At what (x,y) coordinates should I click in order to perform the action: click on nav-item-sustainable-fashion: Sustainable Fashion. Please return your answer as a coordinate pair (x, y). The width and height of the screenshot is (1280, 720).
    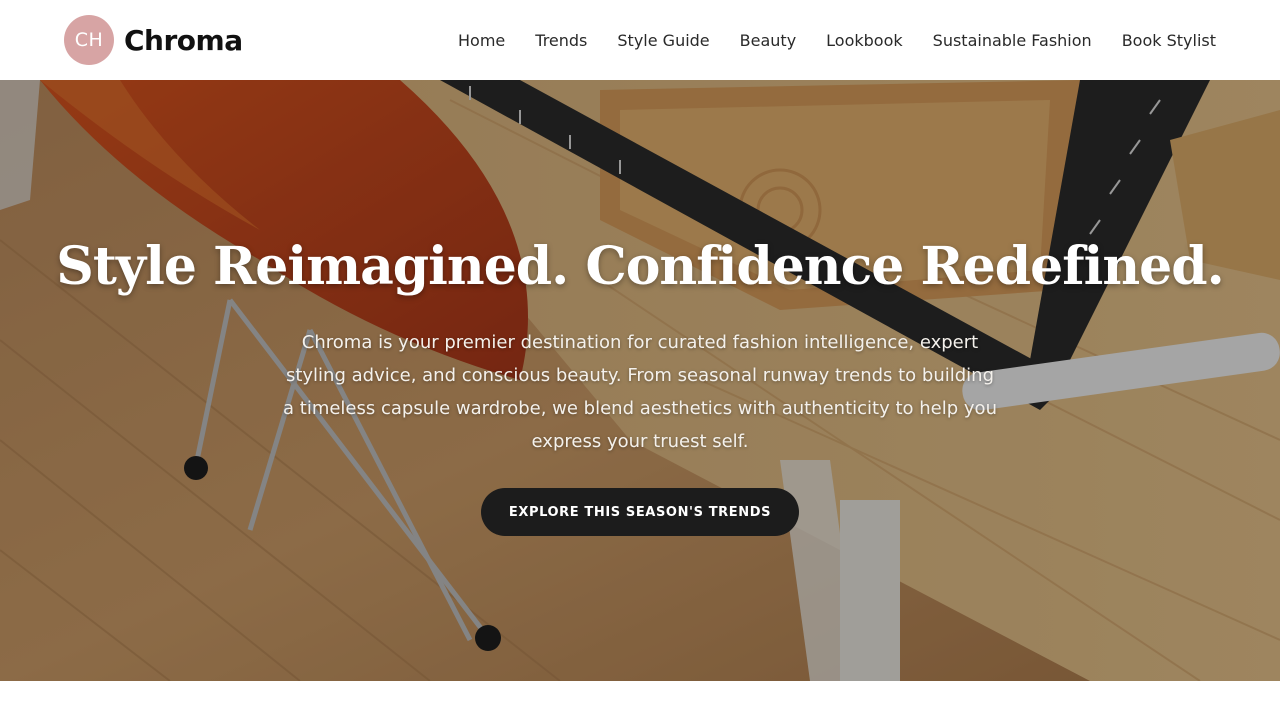
    Looking at the image, I should click on (1012, 40).